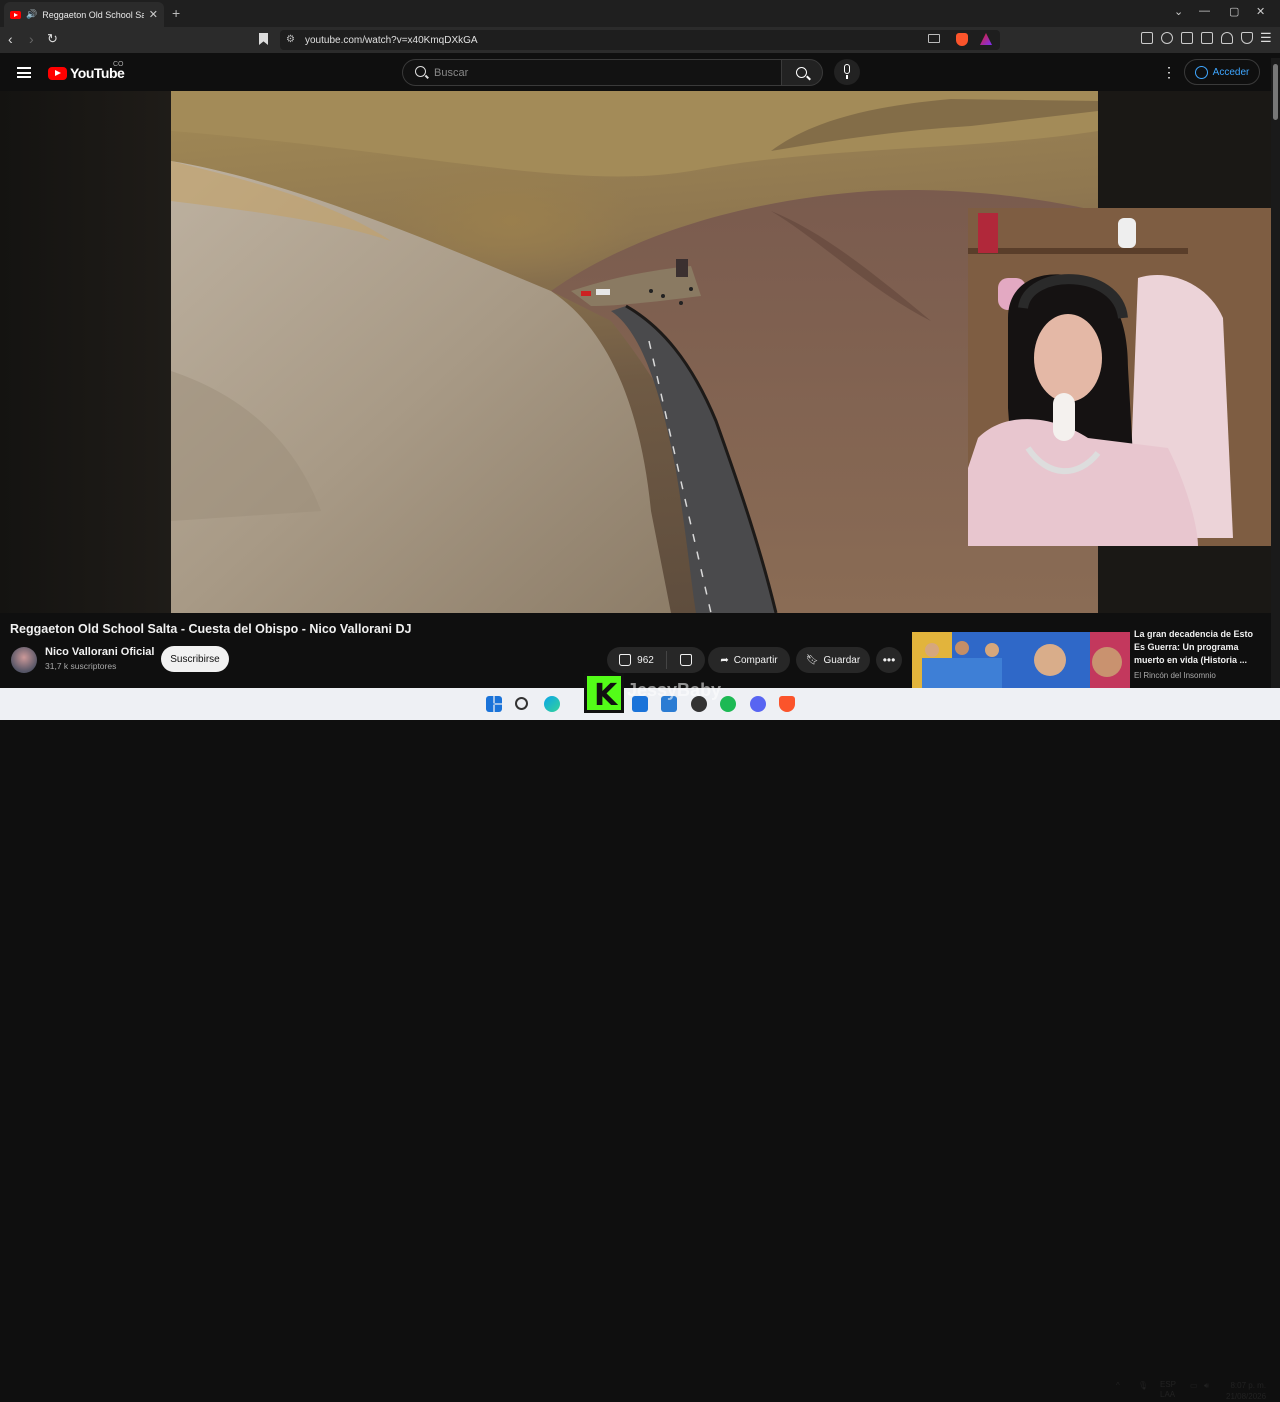 This screenshot has height=1402, width=1280. I want to click on search-input, so click(599, 73).